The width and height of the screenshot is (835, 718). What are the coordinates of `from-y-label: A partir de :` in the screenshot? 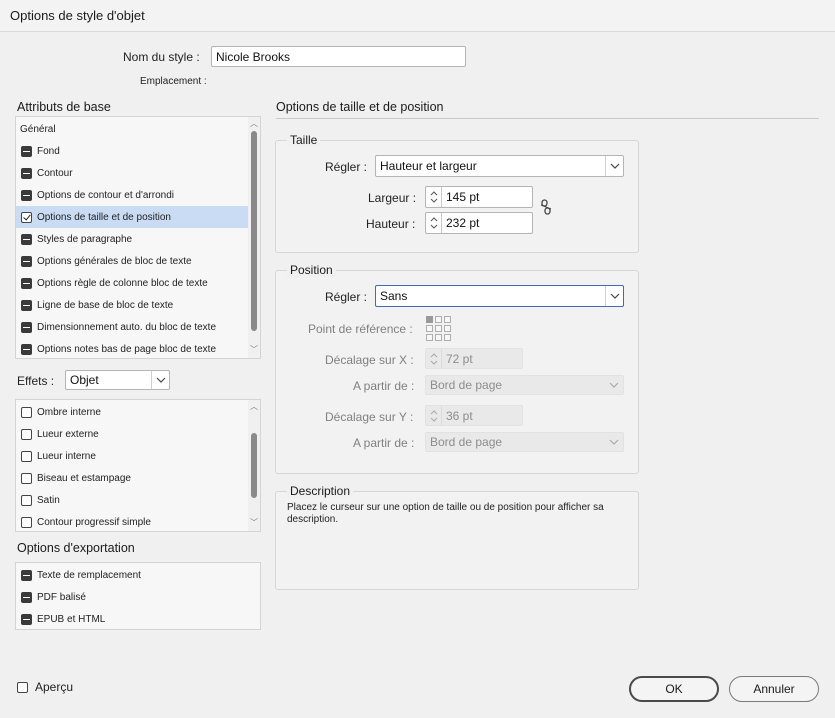 It's located at (384, 443).